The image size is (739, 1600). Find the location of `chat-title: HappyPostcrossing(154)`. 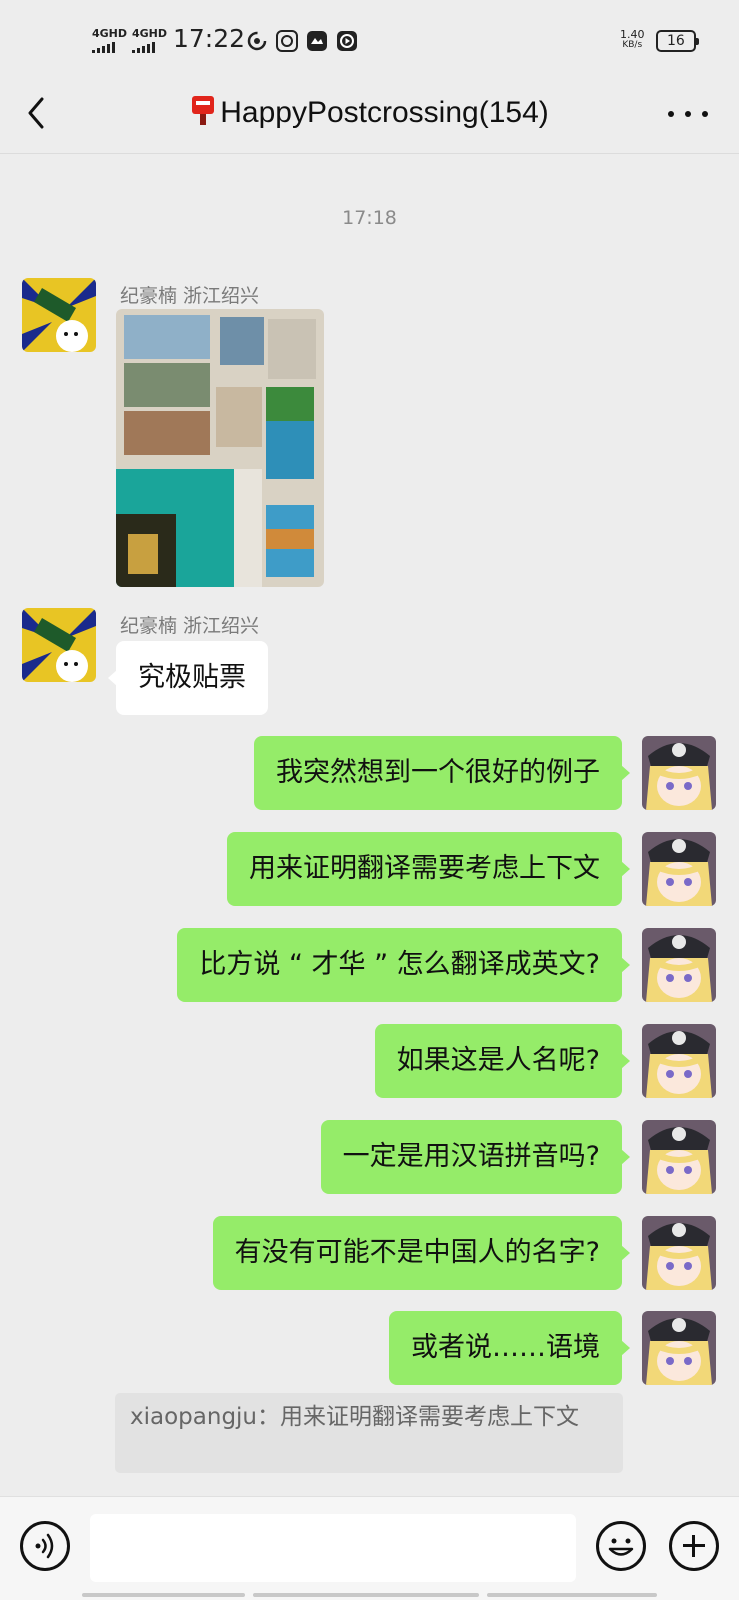

chat-title: HappyPostcrossing(154) is located at coordinates (369, 112).